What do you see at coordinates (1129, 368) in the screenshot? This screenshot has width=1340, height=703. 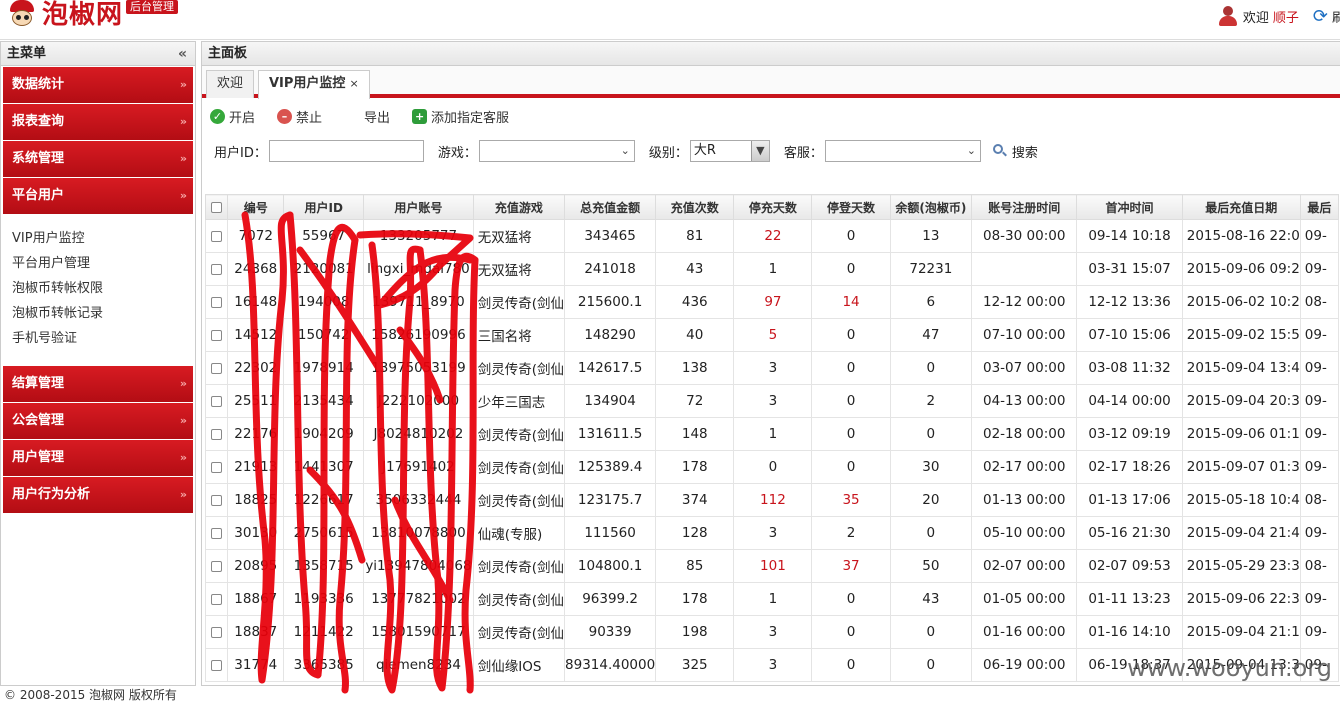 I see `table-cell: 03-08 11:32` at bounding box center [1129, 368].